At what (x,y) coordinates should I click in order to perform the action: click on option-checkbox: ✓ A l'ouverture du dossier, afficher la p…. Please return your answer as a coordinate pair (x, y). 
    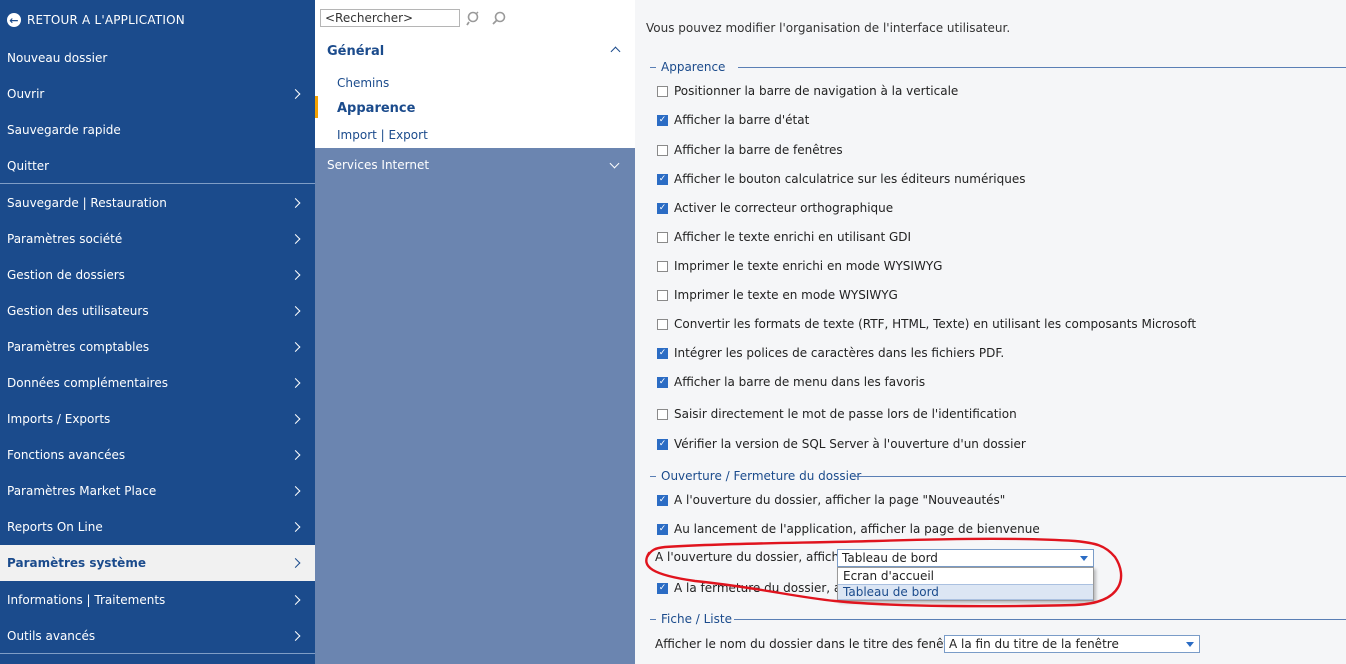
    Looking at the image, I should click on (831, 500).